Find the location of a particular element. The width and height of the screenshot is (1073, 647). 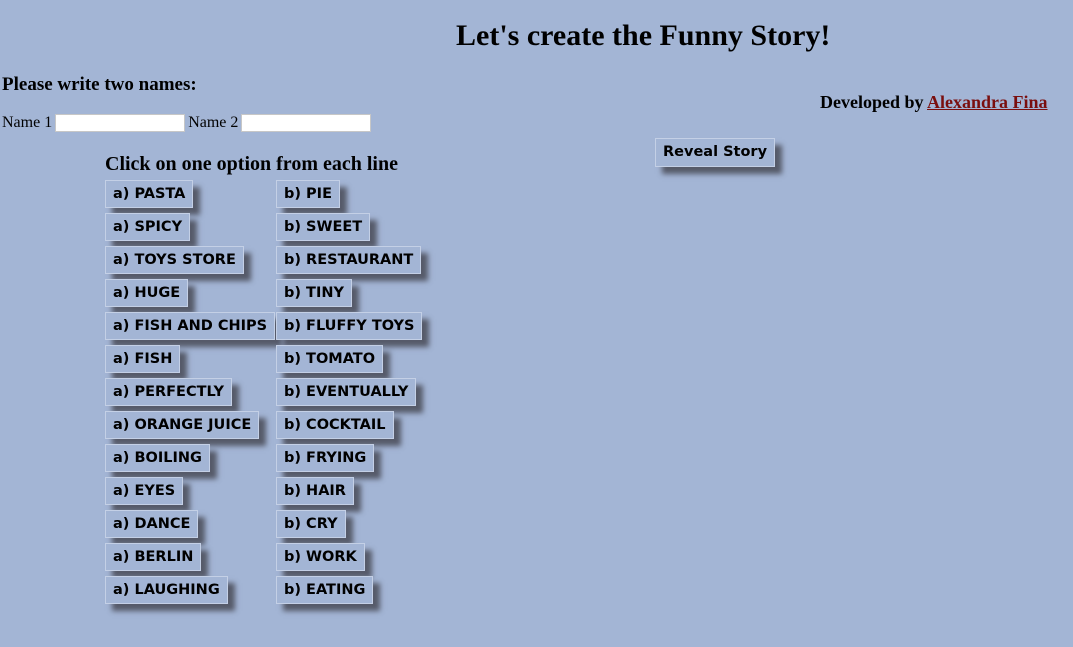

option-b-button: b) FLUFFY TOYS is located at coordinates (349, 326).